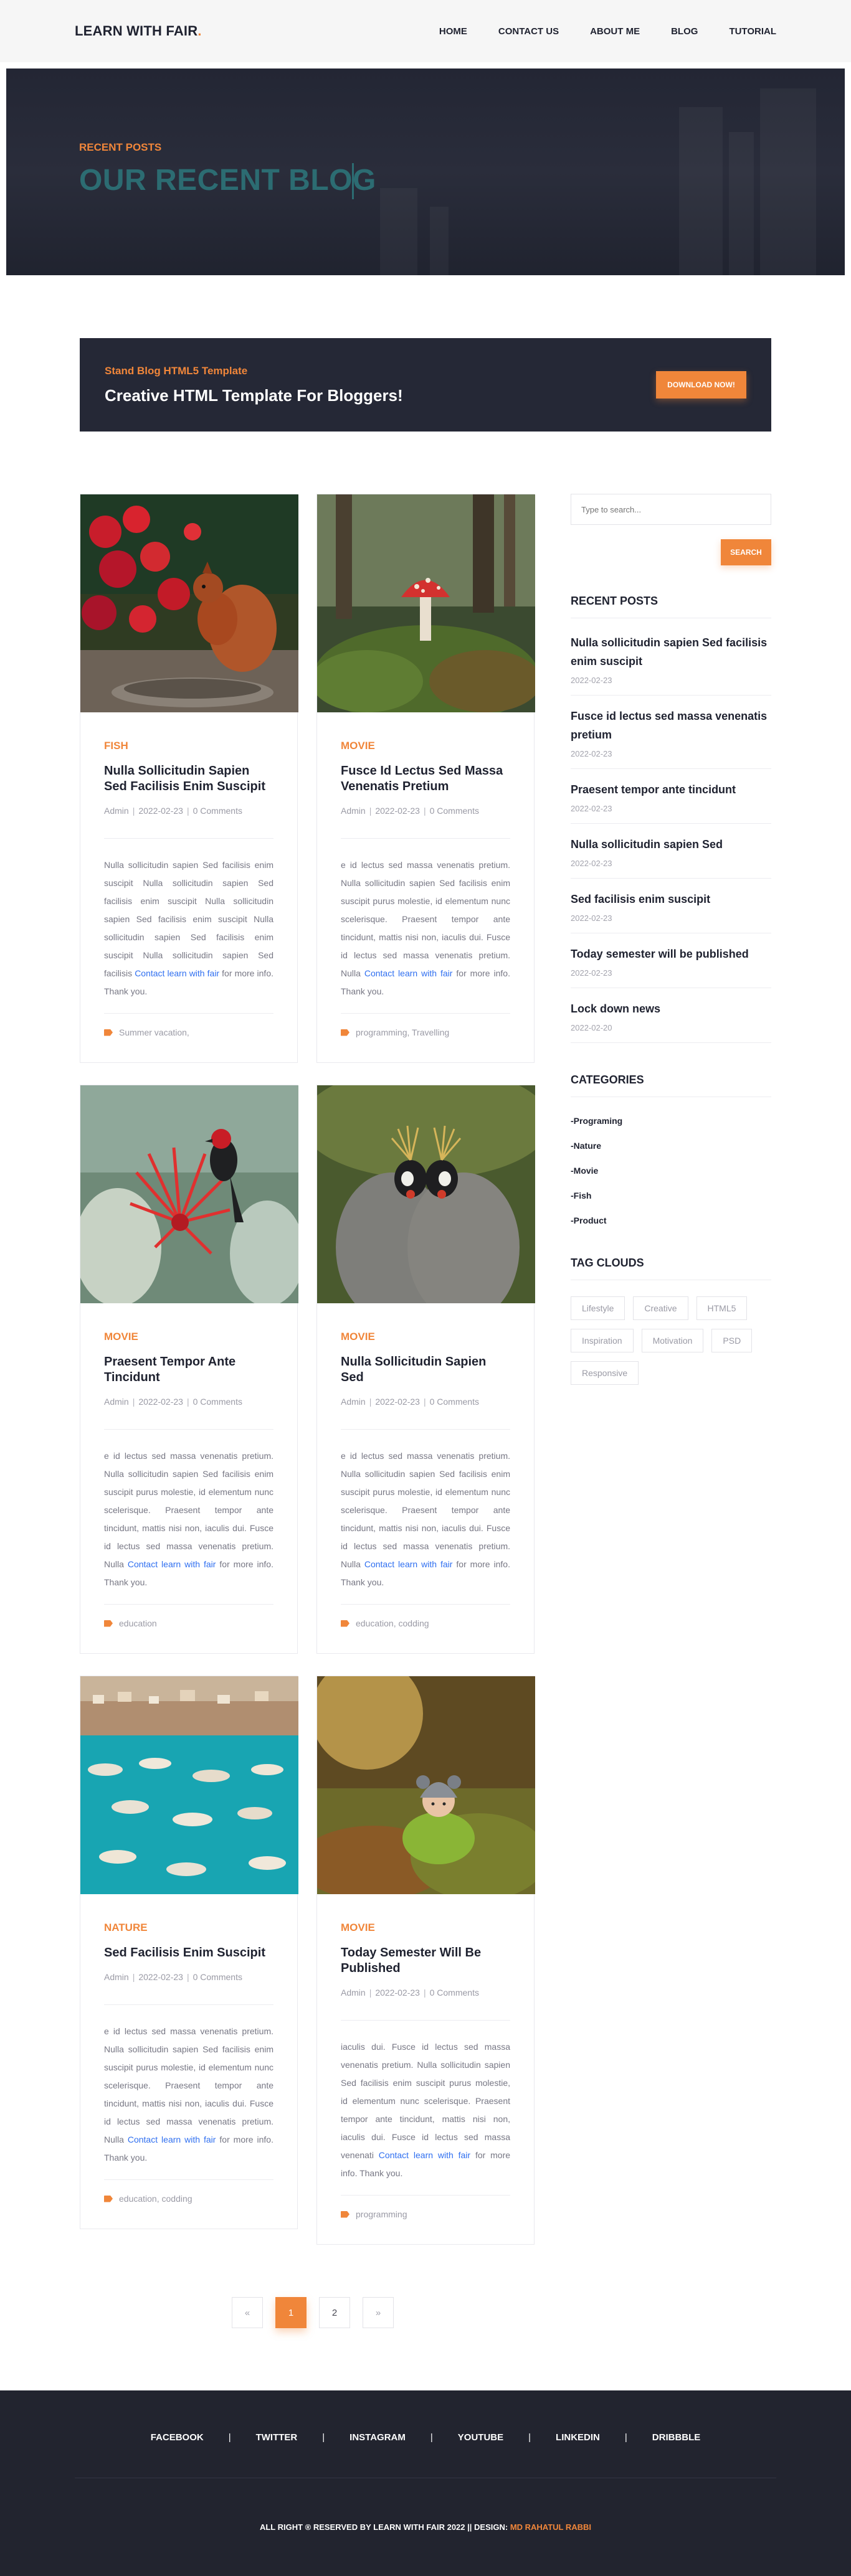 The image size is (851, 2576). What do you see at coordinates (671, 1195) in the screenshot?
I see `category-link: -Fish` at bounding box center [671, 1195].